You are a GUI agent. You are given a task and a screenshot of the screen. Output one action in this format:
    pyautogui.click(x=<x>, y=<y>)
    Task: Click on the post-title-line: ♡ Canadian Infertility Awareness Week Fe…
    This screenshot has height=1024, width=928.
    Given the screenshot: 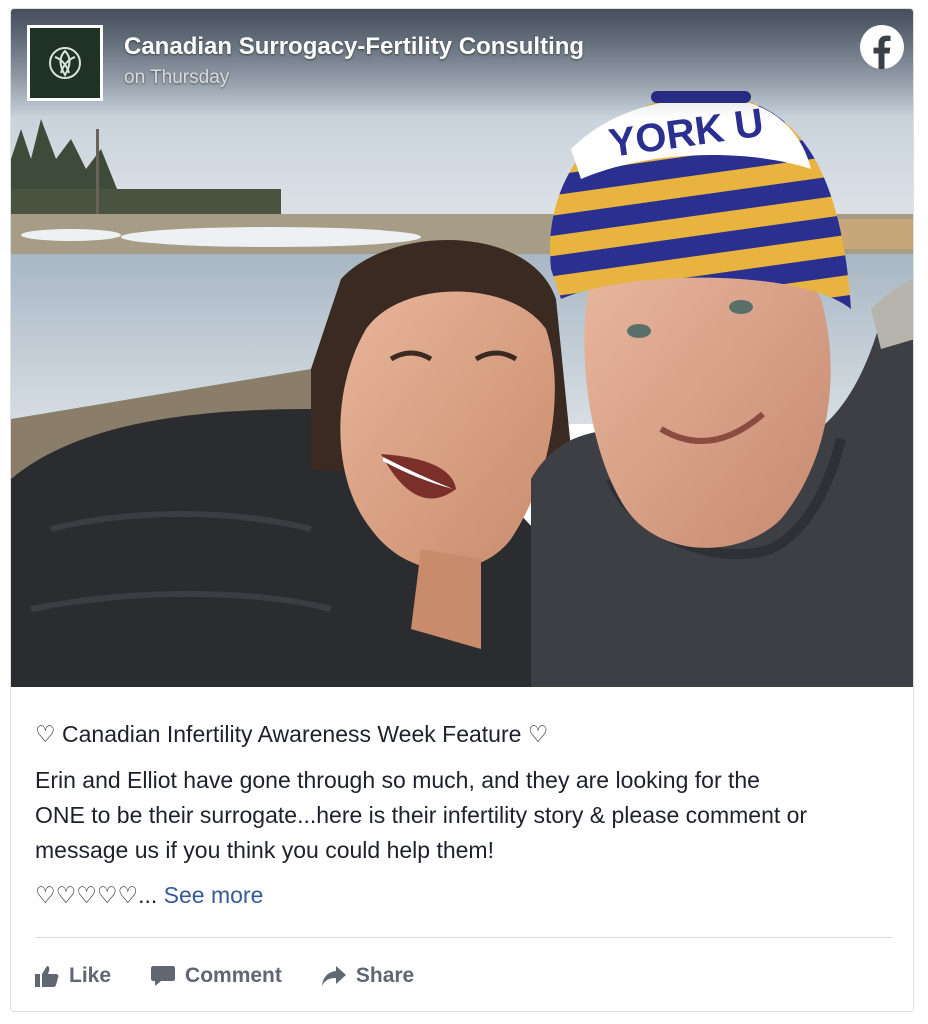 What is the action you would take?
    pyautogui.click(x=292, y=734)
    